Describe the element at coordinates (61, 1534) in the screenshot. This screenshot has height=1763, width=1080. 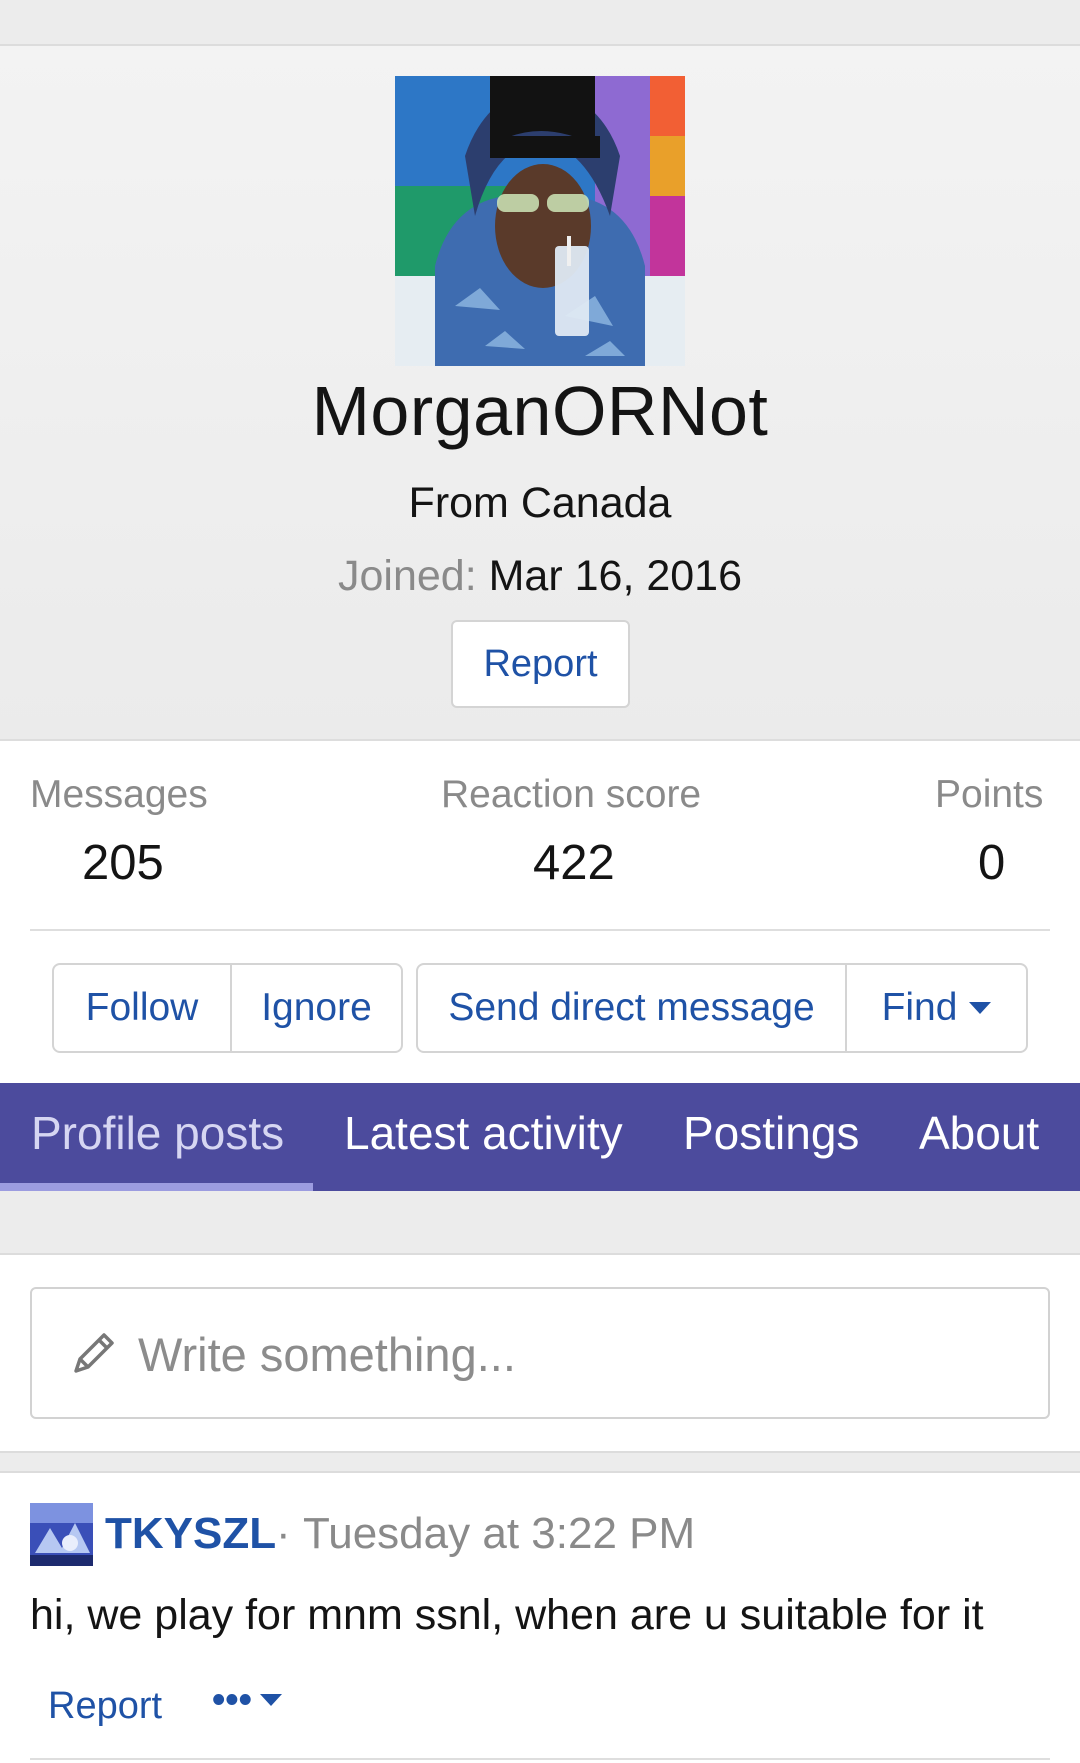
I see `post-author-avatar` at that location.